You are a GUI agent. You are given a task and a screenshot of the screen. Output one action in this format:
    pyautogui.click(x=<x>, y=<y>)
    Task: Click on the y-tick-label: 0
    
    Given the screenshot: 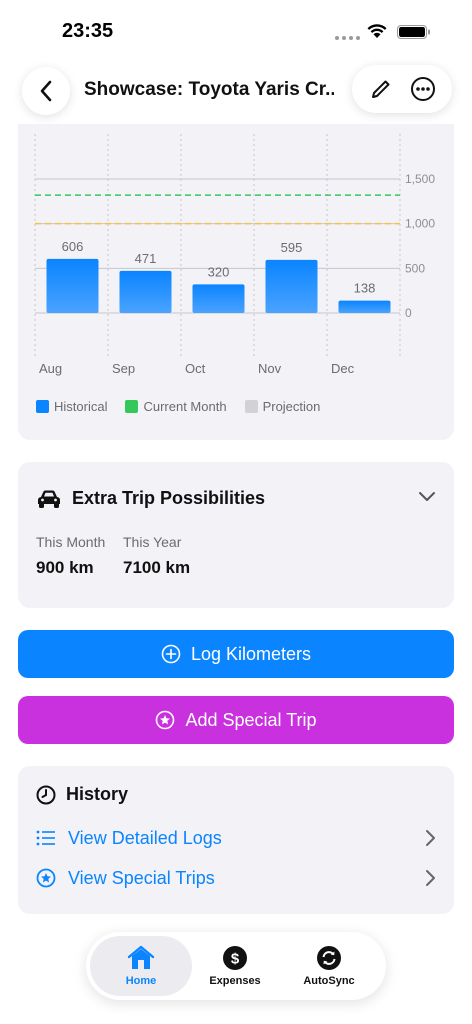 What is the action you would take?
    pyautogui.click(x=408, y=313)
    